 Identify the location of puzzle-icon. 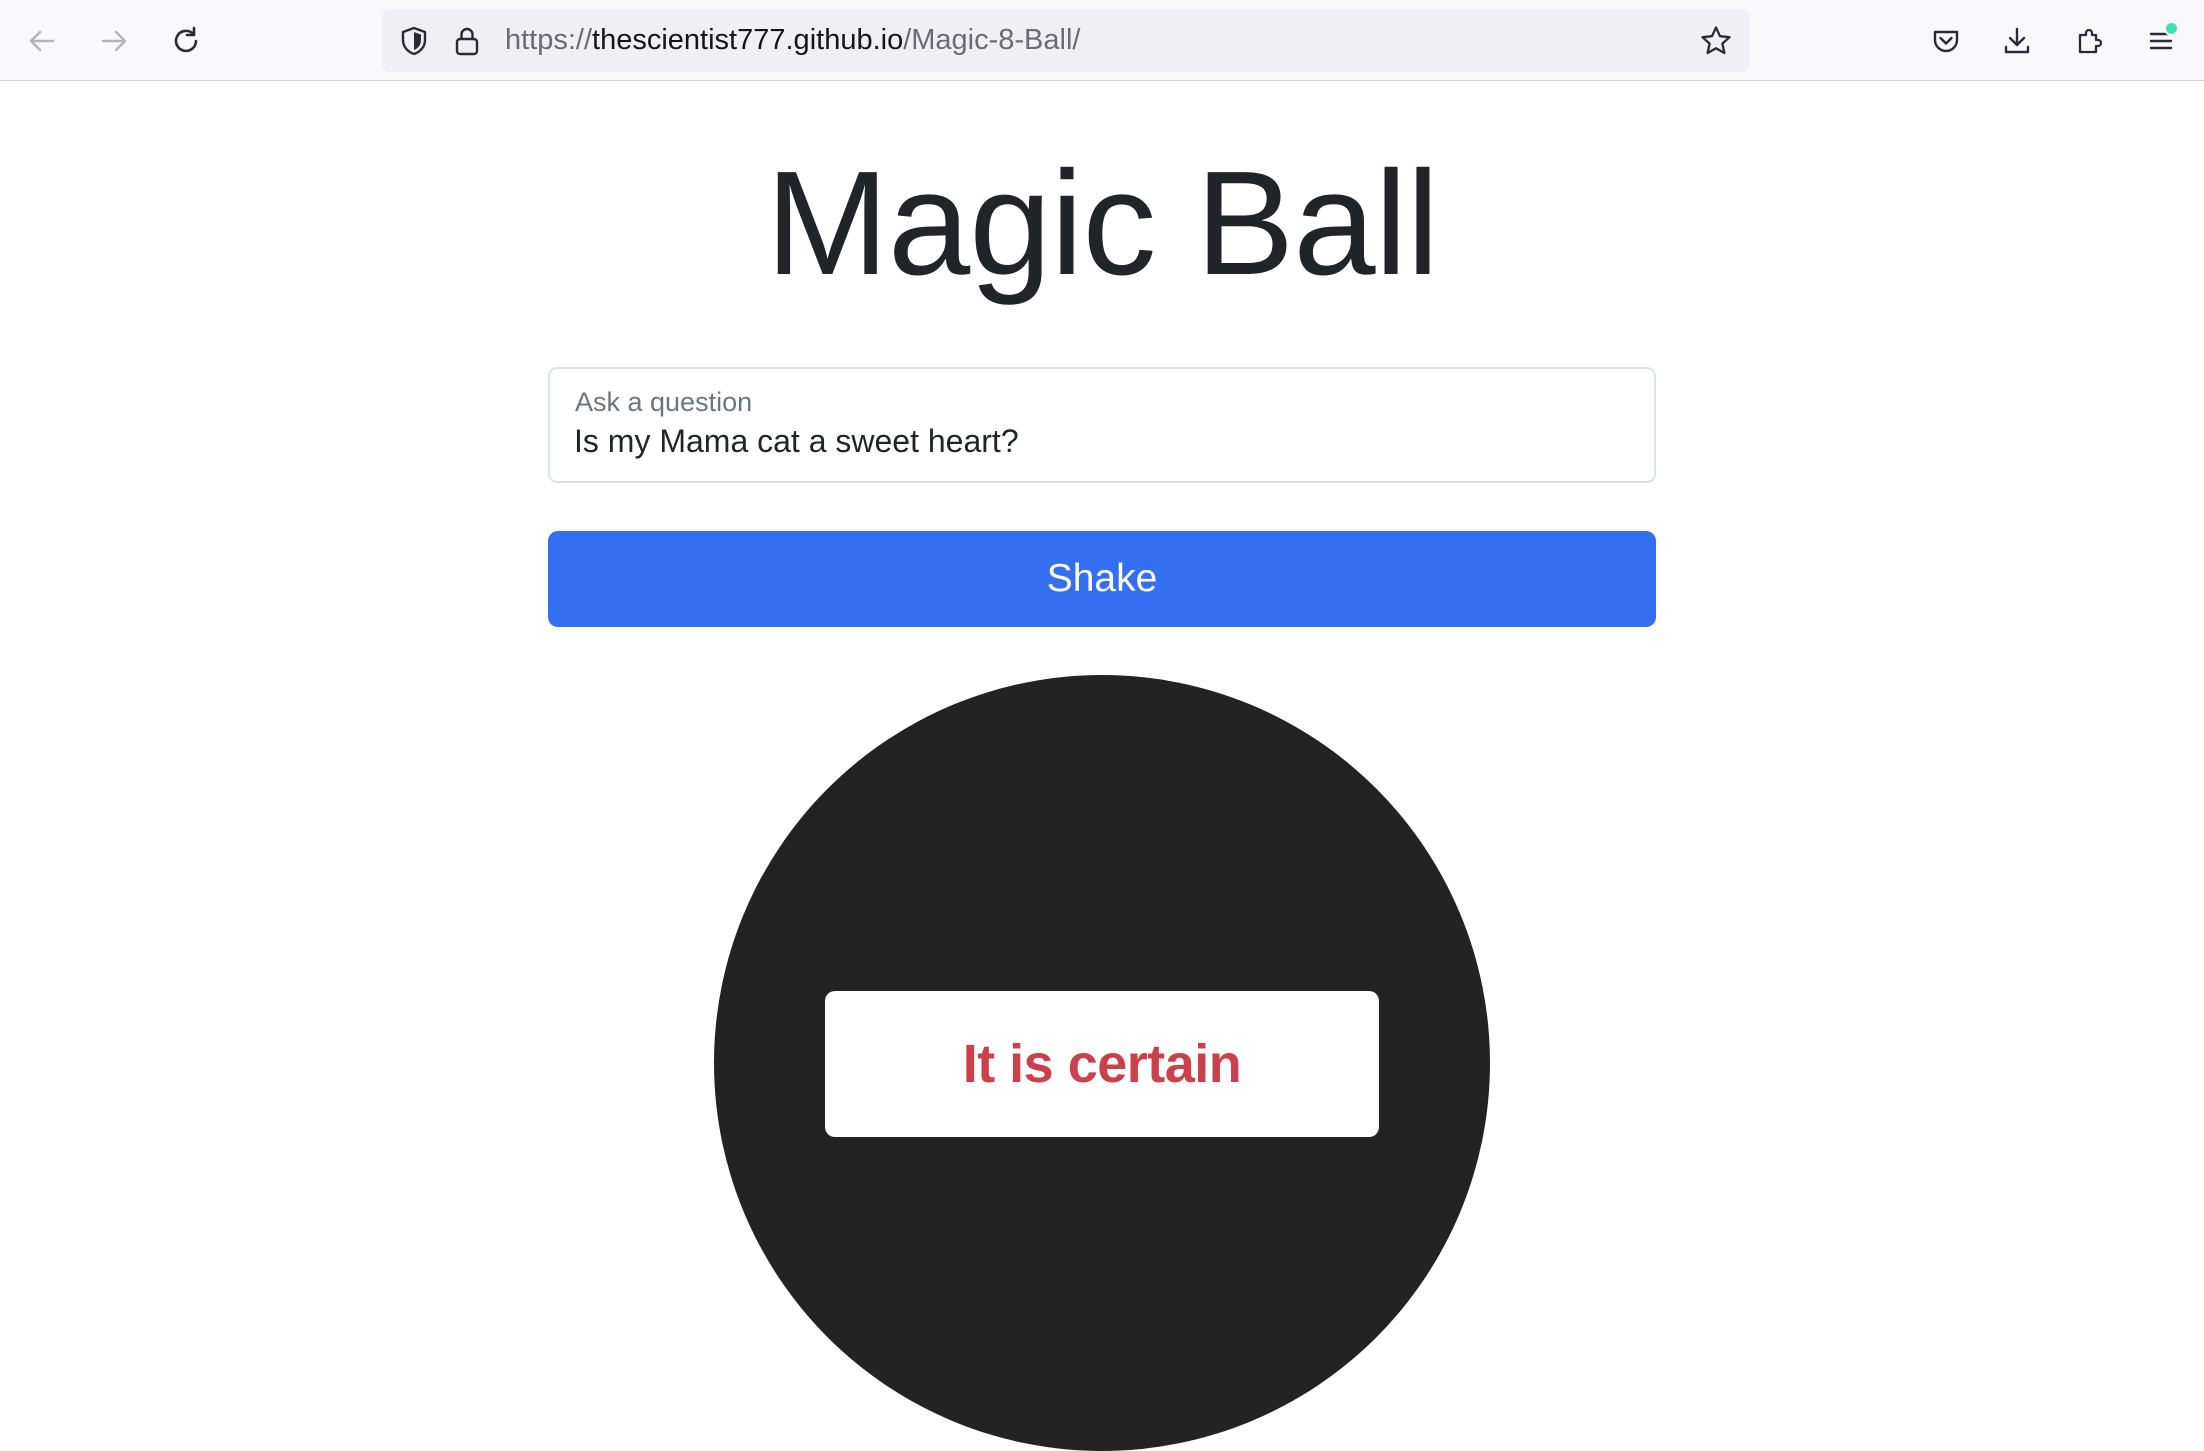
(2090, 41).